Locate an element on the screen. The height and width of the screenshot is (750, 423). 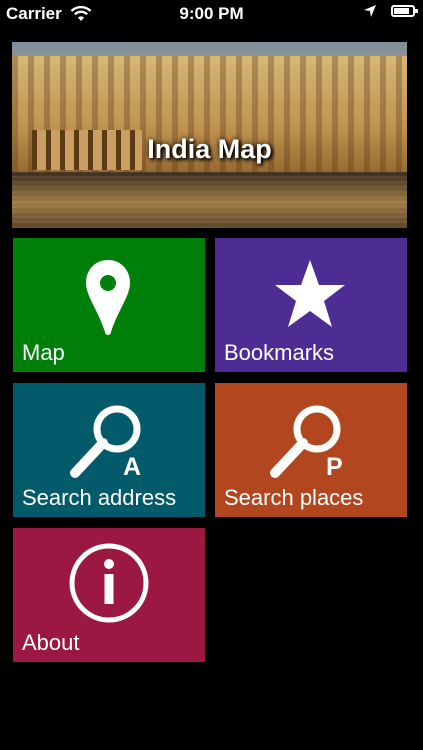
status-time: 9:00 PM is located at coordinates (211, 13).